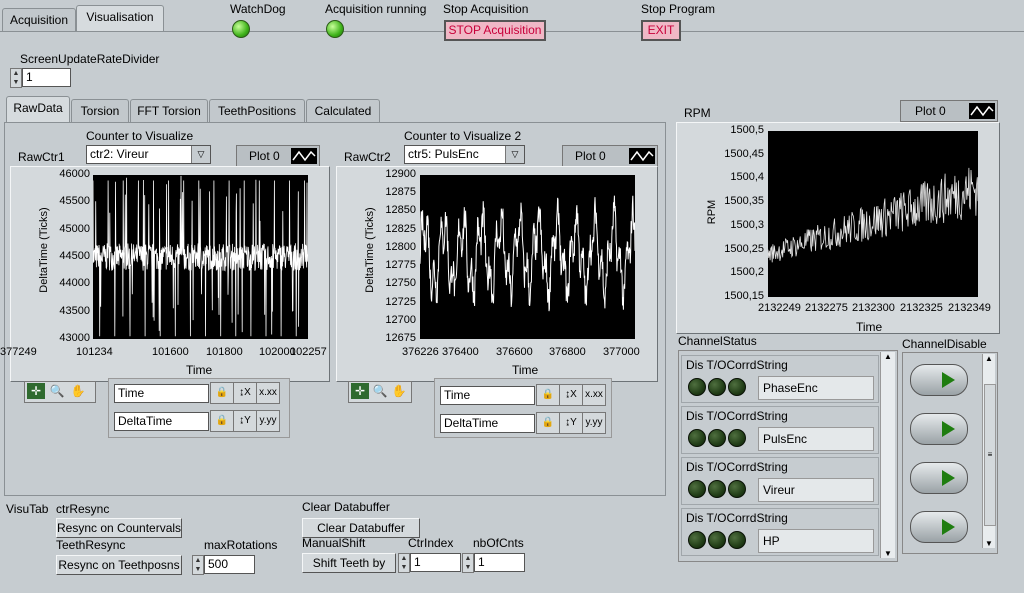  What do you see at coordinates (161, 393) in the screenshot?
I see `rawctr1-x-name: Time` at bounding box center [161, 393].